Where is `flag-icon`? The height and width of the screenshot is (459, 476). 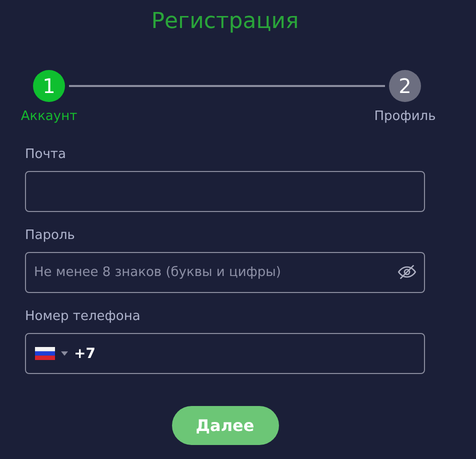 flag-icon is located at coordinates (45, 353).